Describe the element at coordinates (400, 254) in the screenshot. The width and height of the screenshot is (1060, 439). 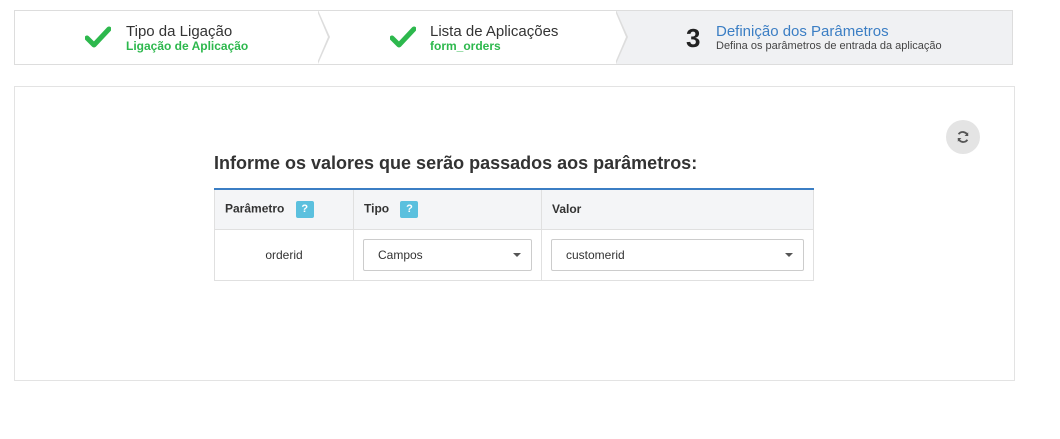
I see `type-select-value: Campos` at that location.